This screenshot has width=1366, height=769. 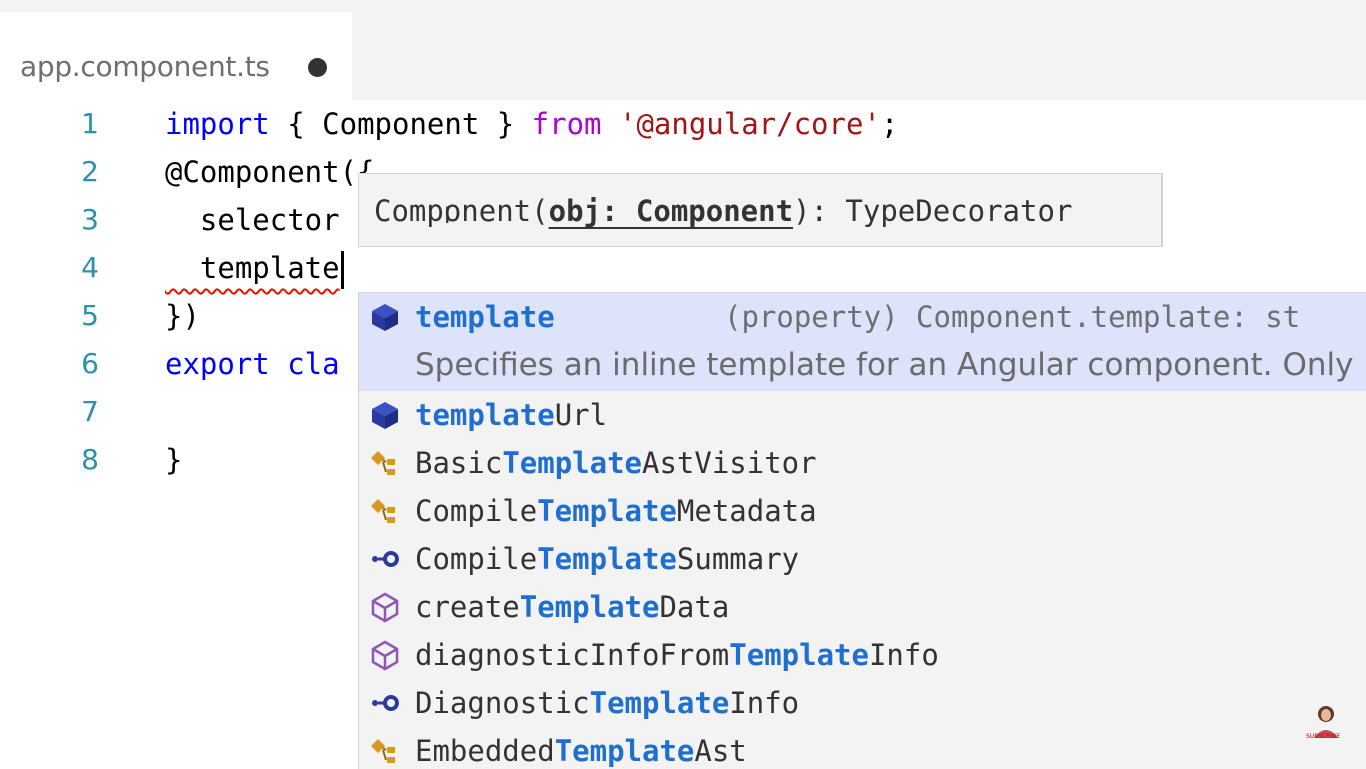 What do you see at coordinates (90, 219) in the screenshot?
I see `line-number: 3` at bounding box center [90, 219].